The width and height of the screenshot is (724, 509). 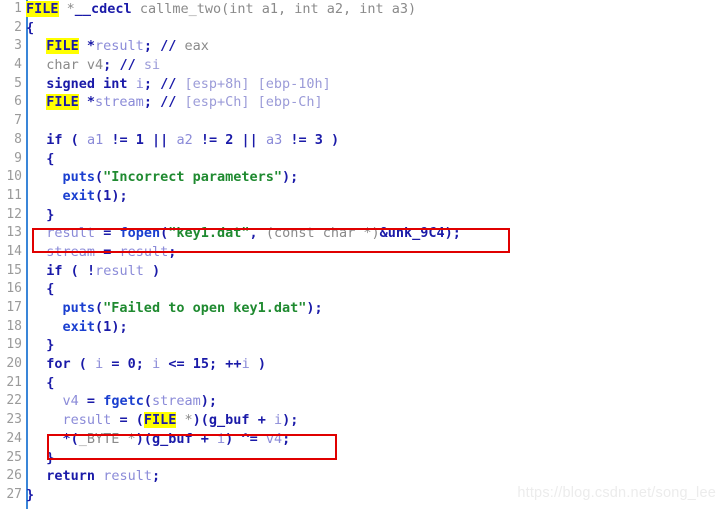 What do you see at coordinates (362, 121) in the screenshot?
I see `code-line: 7` at bounding box center [362, 121].